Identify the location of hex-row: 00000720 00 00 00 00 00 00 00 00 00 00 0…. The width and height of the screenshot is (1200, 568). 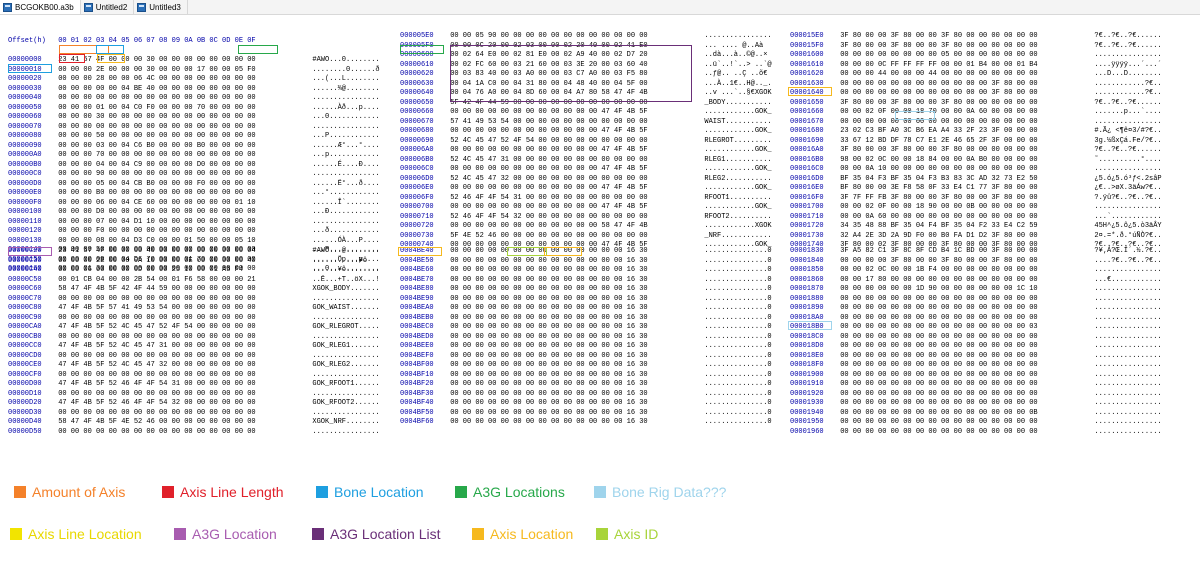
(586, 227).